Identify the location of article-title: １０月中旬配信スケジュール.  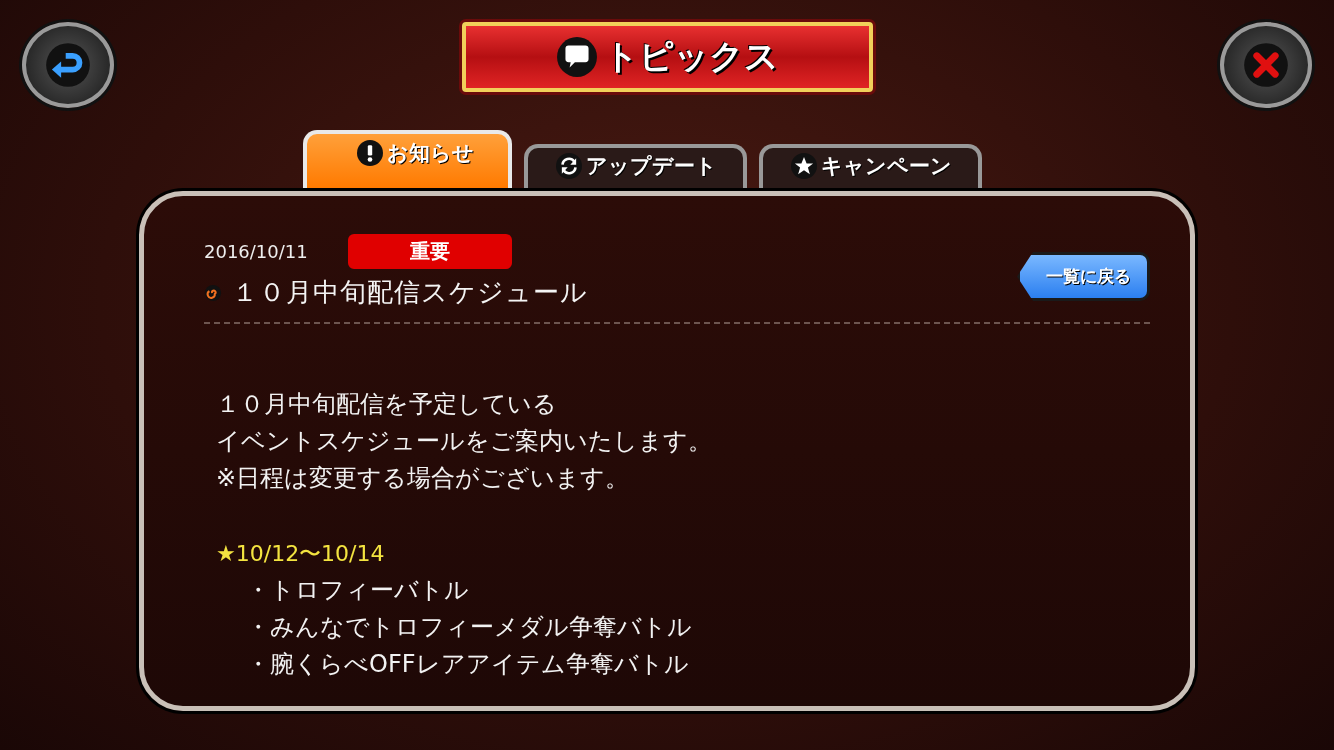
(410, 292).